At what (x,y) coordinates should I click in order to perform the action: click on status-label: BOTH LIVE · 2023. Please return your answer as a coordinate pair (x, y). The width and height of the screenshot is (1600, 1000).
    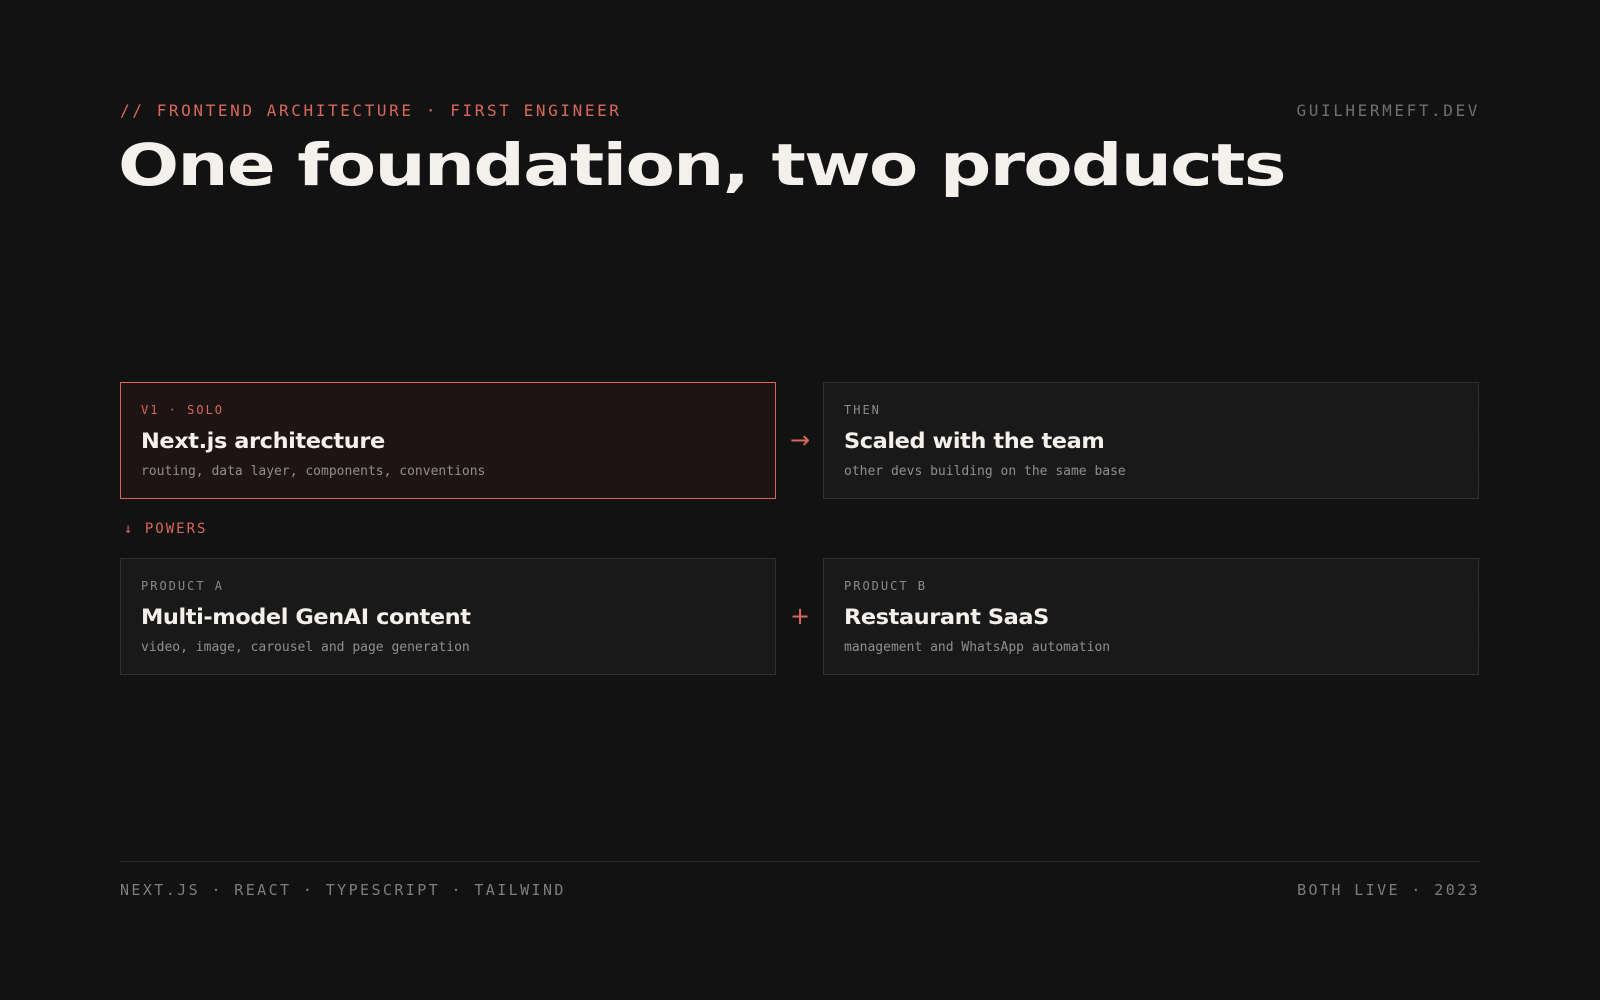
    Looking at the image, I should click on (1388, 890).